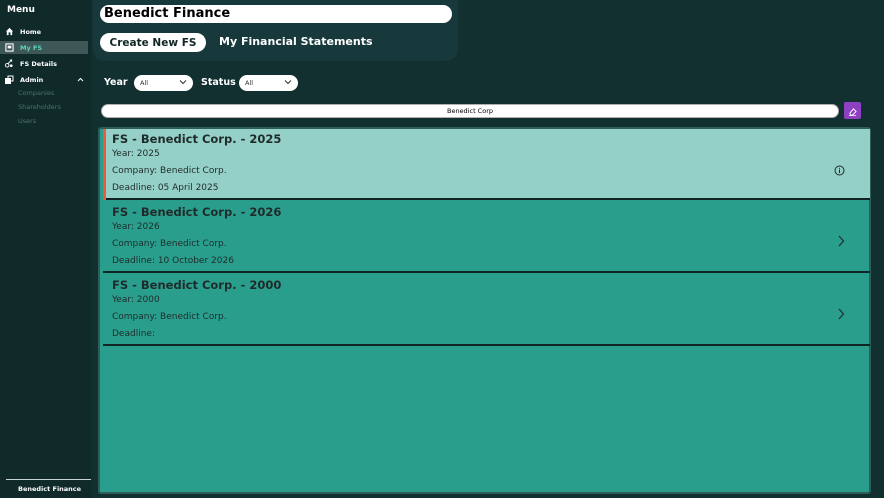  Describe the element at coordinates (36, 93) in the screenshot. I see `sidebar-subitem-companies: Companies` at that location.